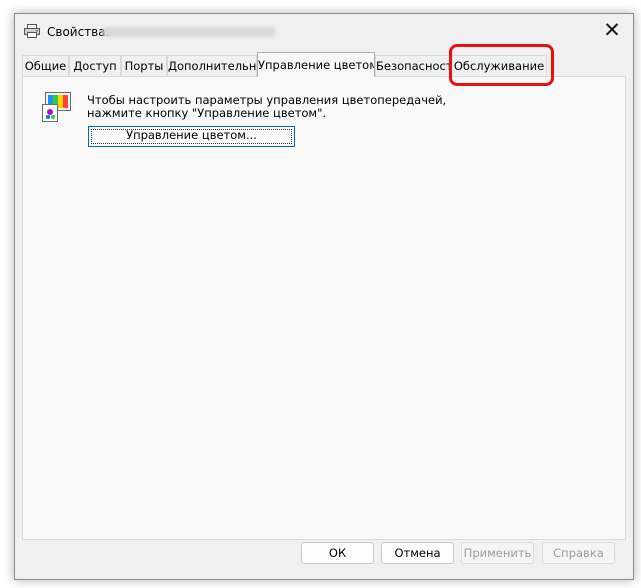 The height and width of the screenshot is (588, 641). Describe the element at coordinates (417, 553) in the screenshot. I see `cancel-button: Отмена` at that location.